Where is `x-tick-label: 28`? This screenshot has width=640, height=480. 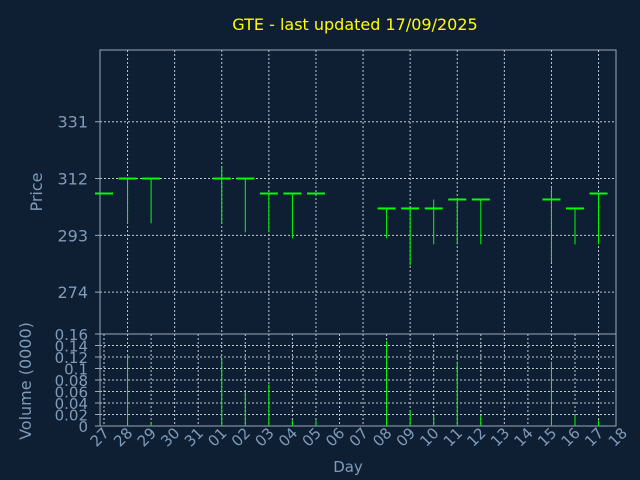 x-tick-label: 28 is located at coordinates (123, 437).